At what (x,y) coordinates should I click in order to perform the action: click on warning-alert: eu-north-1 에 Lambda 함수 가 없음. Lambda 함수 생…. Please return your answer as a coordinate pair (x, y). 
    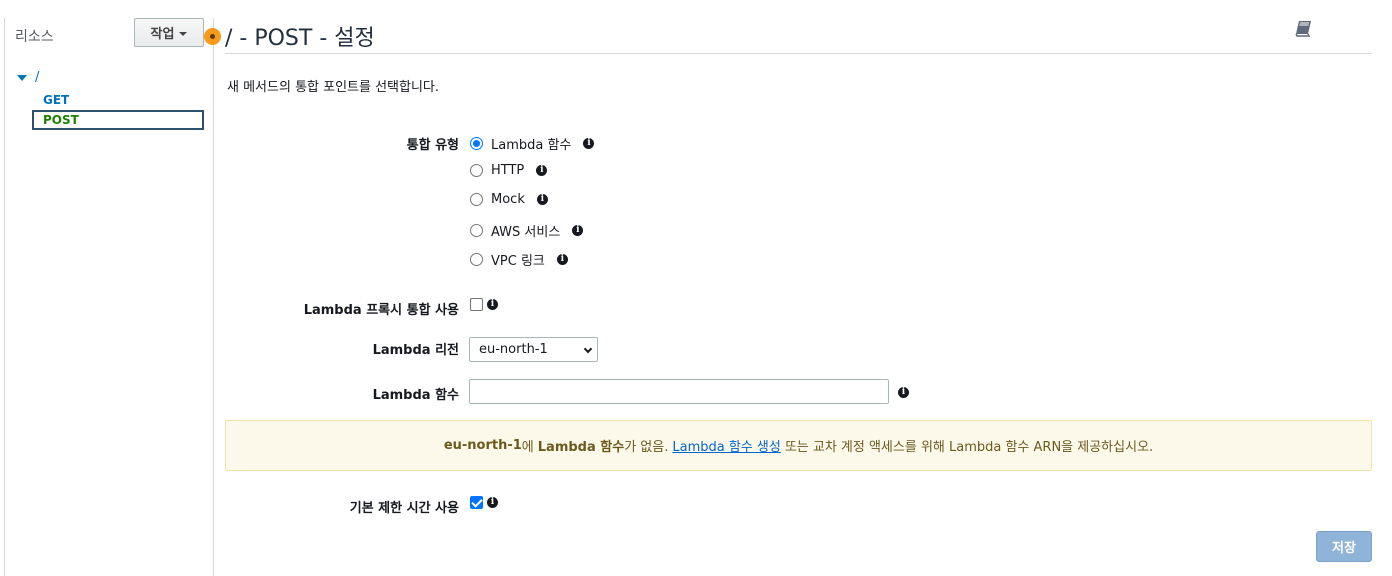
    Looking at the image, I should click on (798, 445).